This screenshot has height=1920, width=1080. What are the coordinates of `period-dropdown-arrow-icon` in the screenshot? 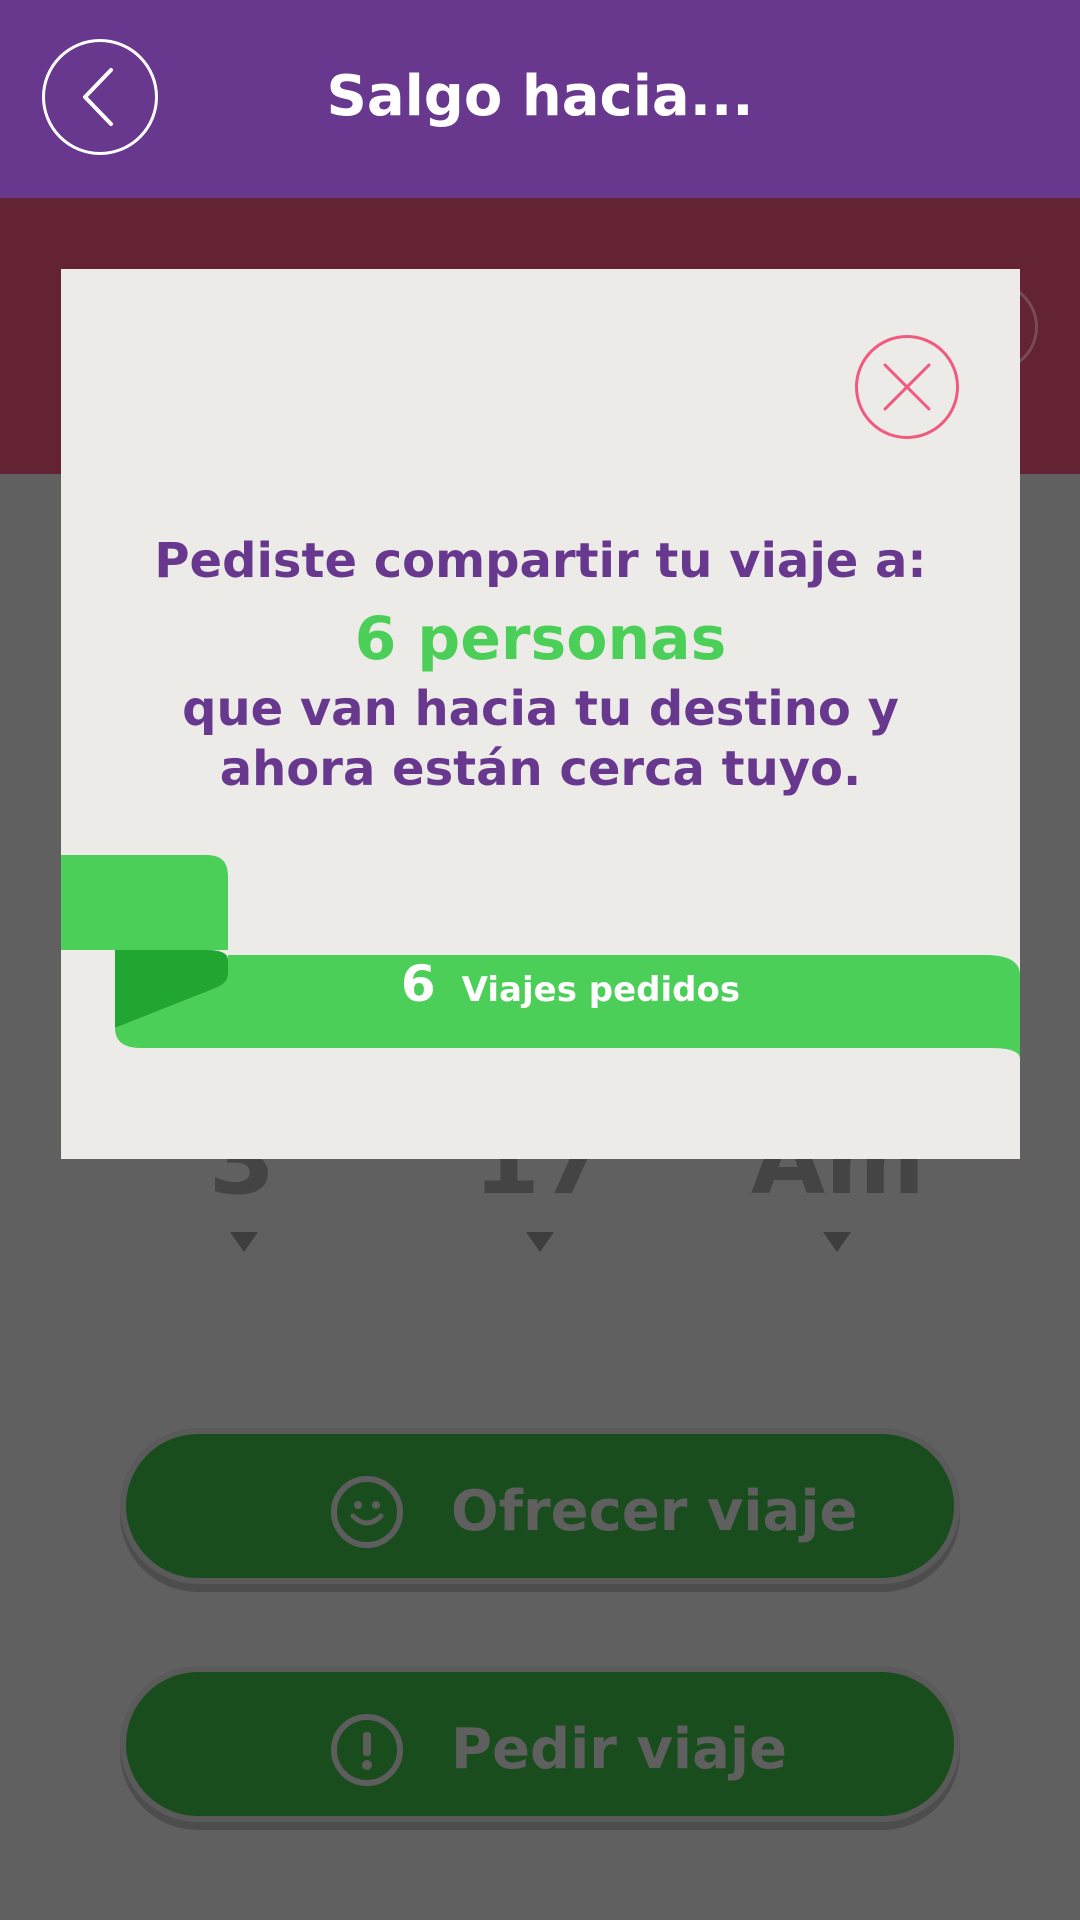 It's located at (837, 1242).